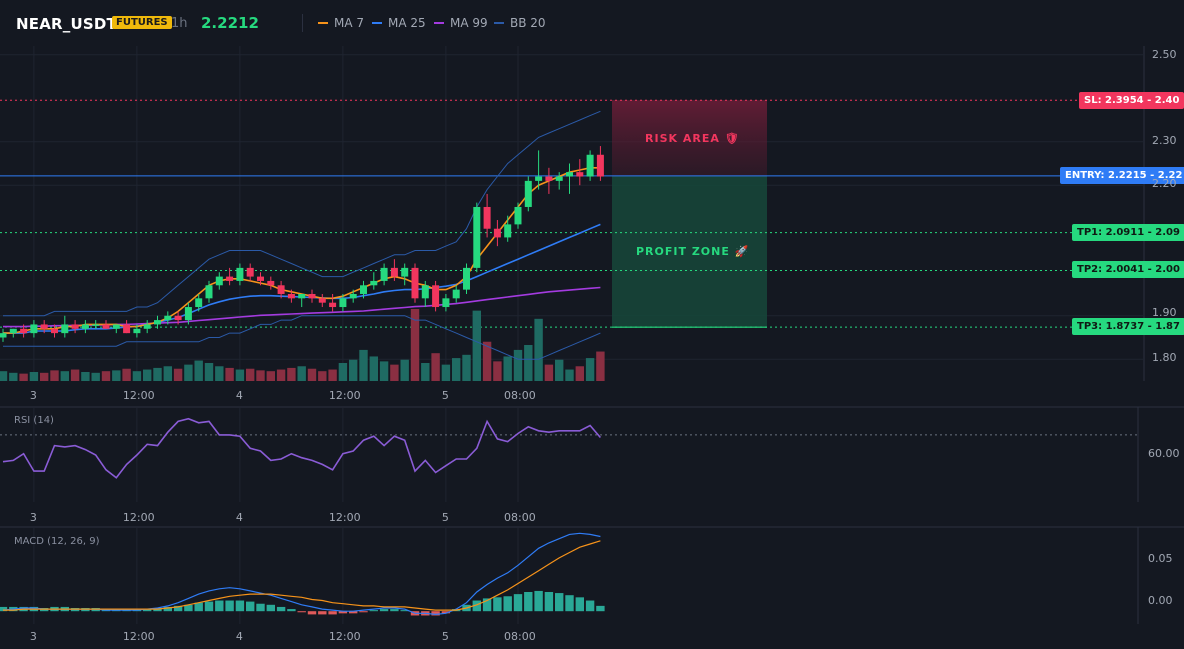 This screenshot has height=649, width=1184. Describe the element at coordinates (377, 23) in the screenshot. I see `ma25-swatch-icon` at that location.